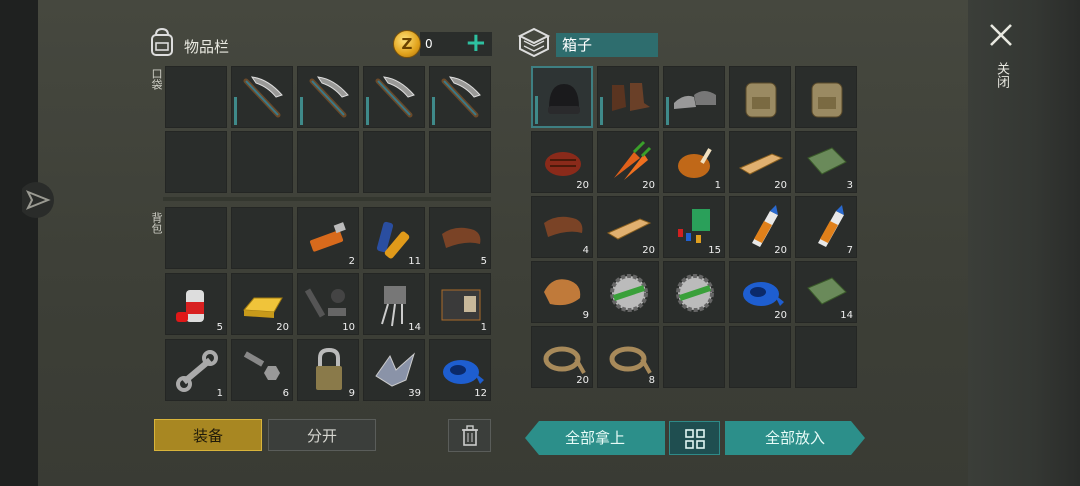 The height and width of the screenshot is (486, 1080). I want to click on right-edge-strip, so click(1024, 243).